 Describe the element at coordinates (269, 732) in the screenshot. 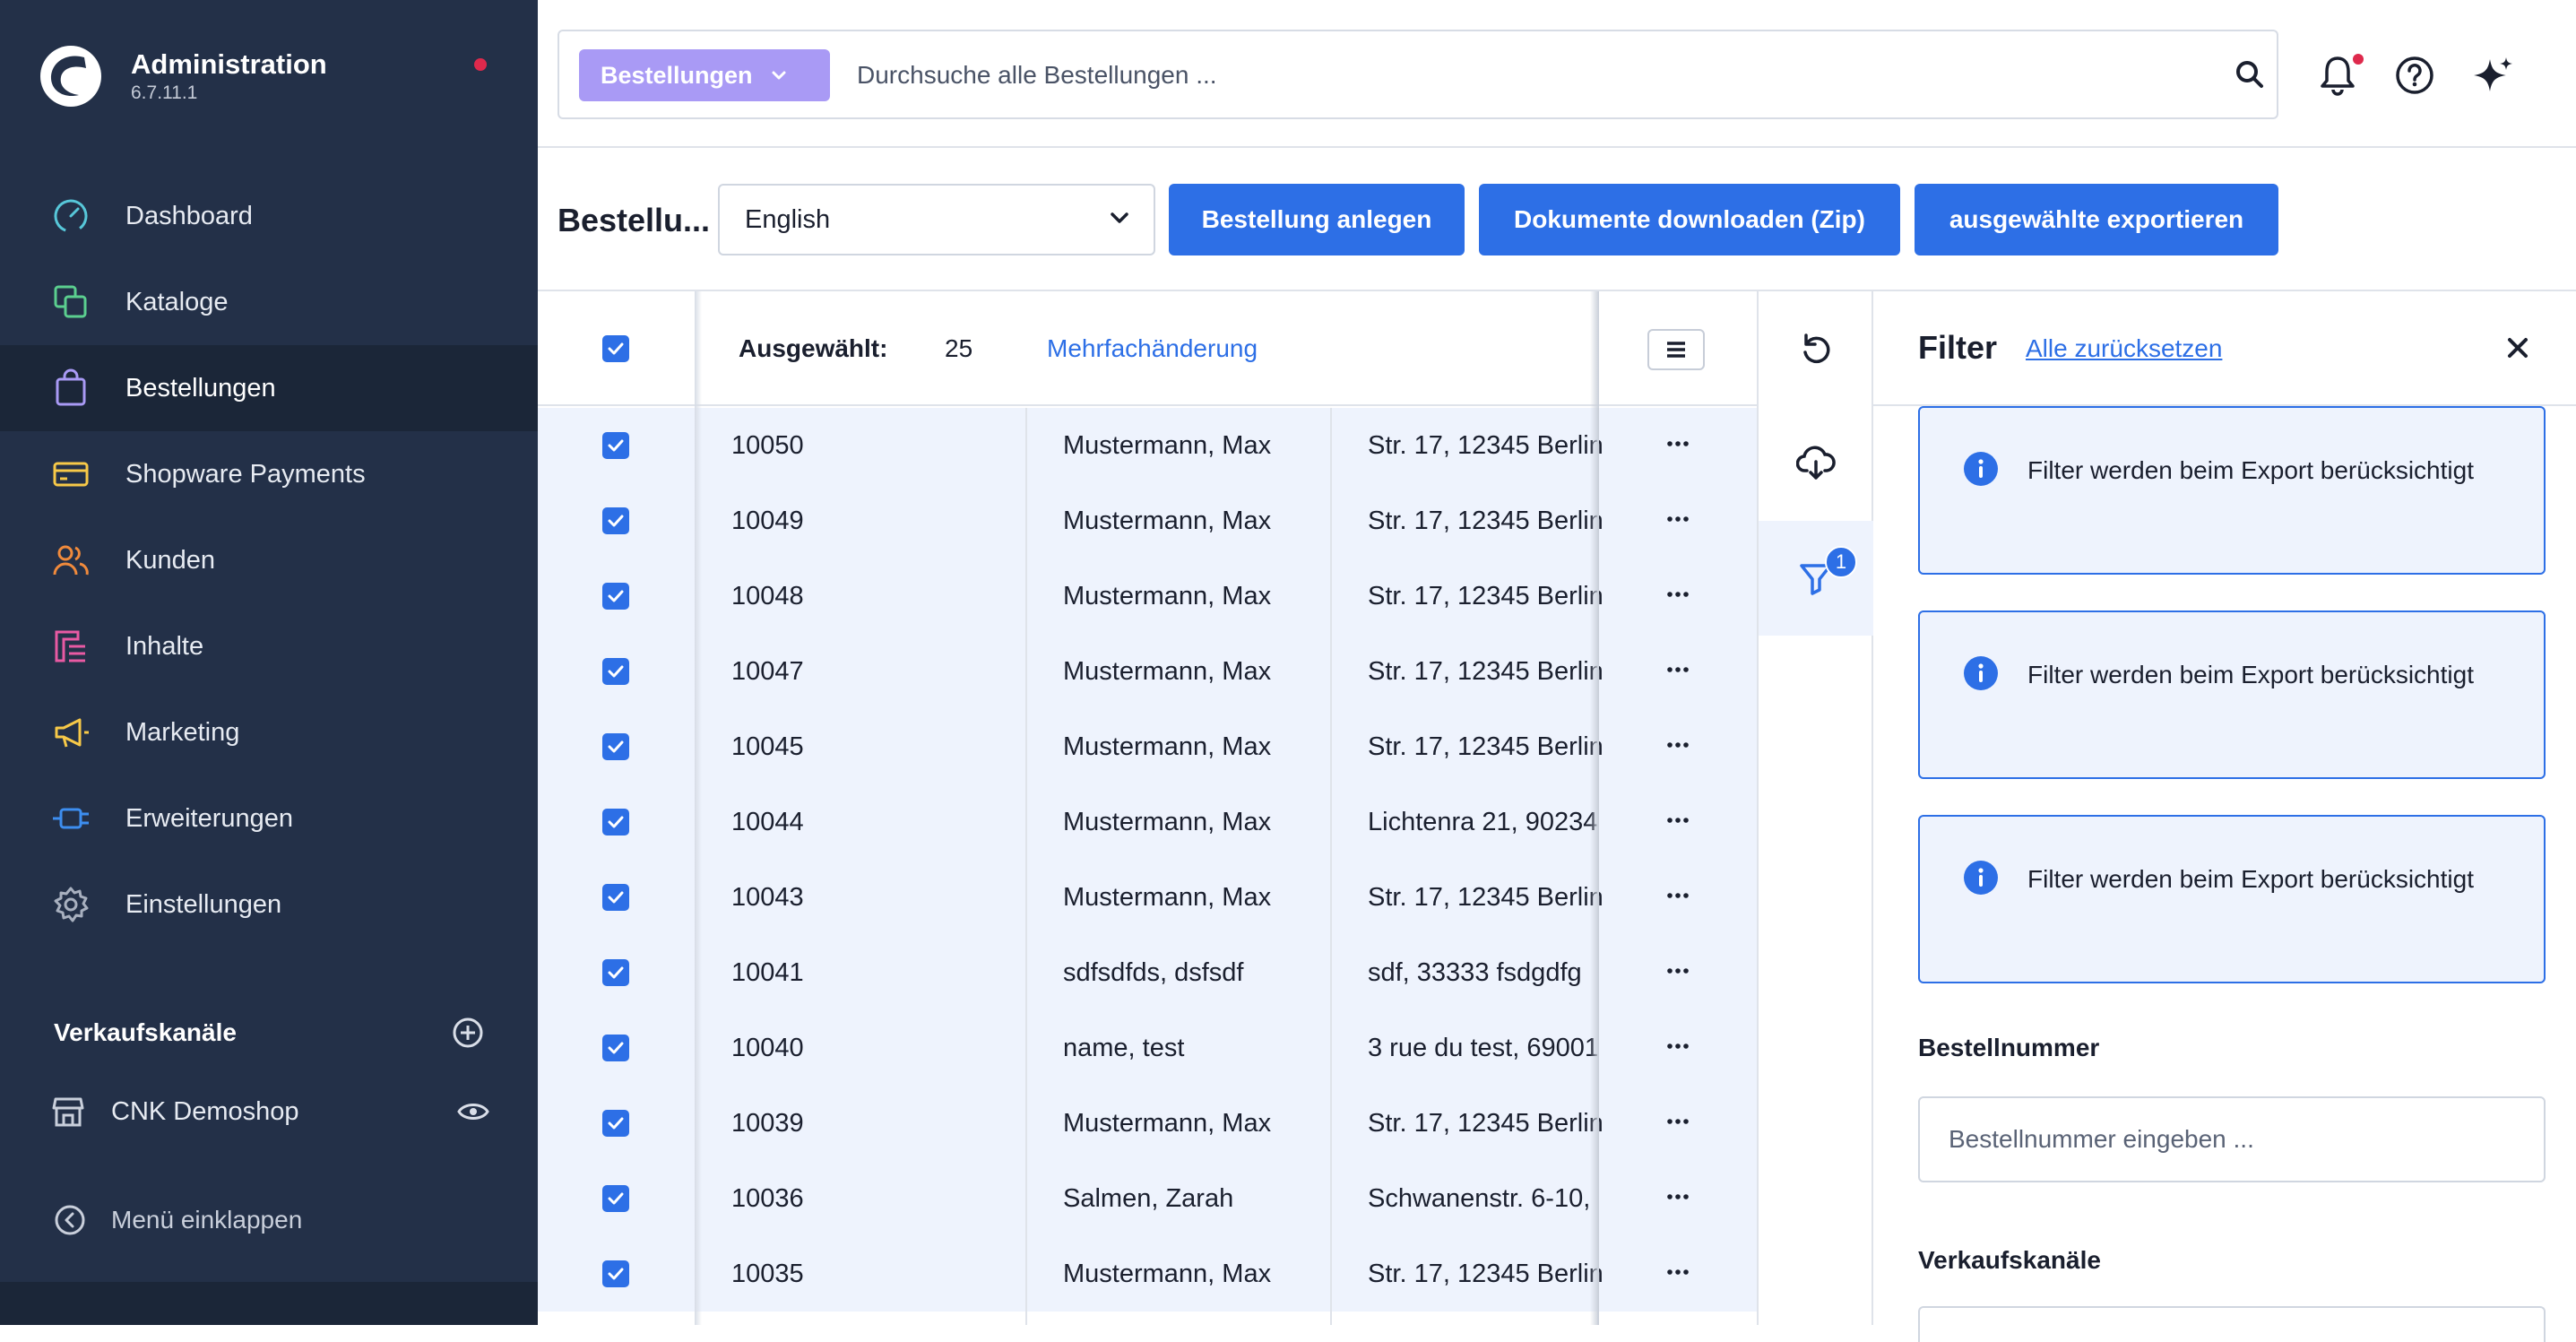

I see `sidebar-item-marketing: Marketing` at that location.